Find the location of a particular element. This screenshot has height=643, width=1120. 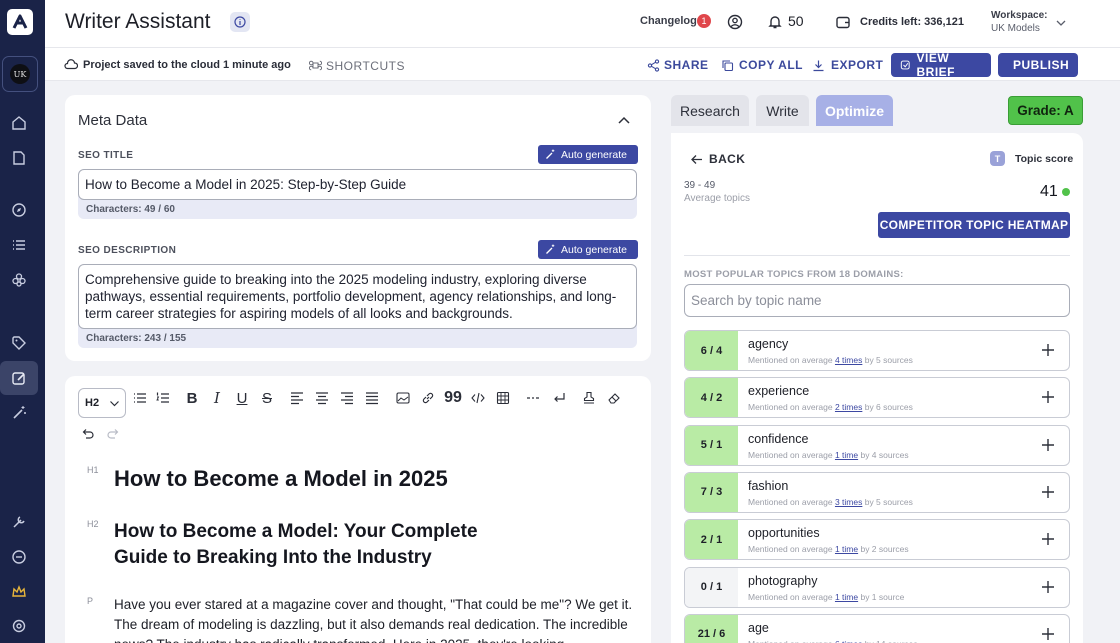

magic-wand-icon is located at coordinates (19, 413).